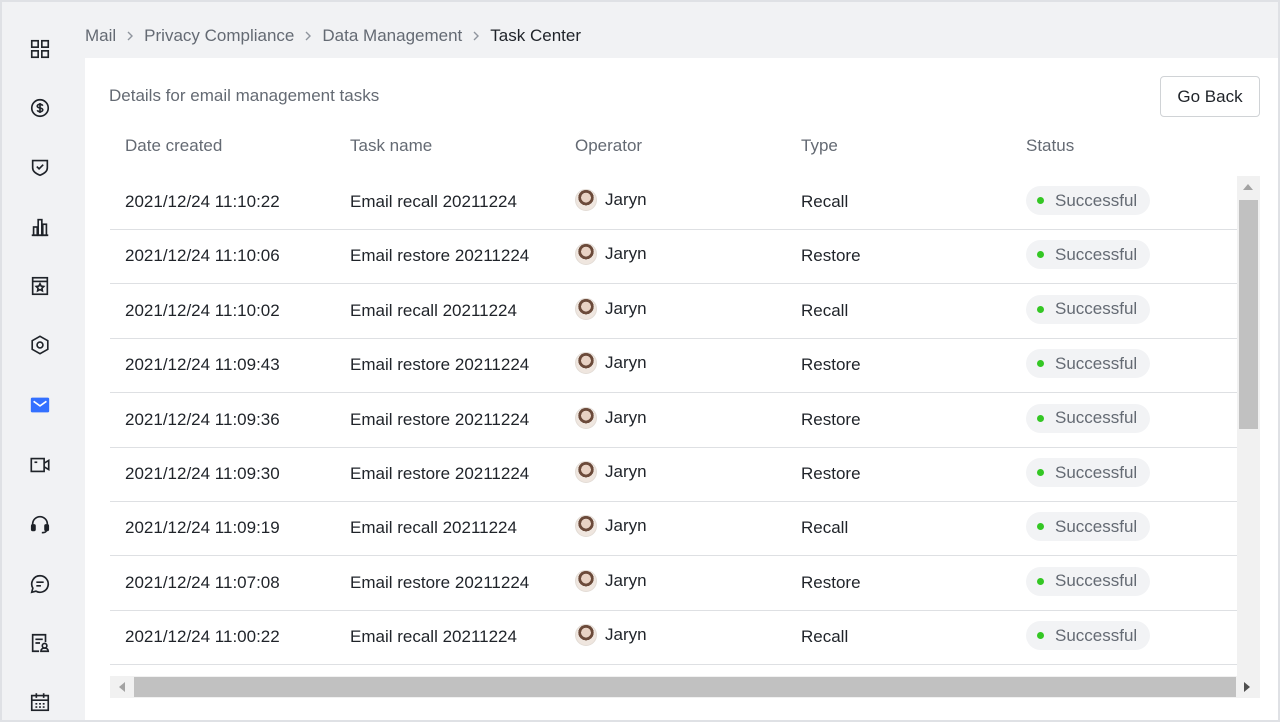  I want to click on column-header-task-name: Task name, so click(391, 145).